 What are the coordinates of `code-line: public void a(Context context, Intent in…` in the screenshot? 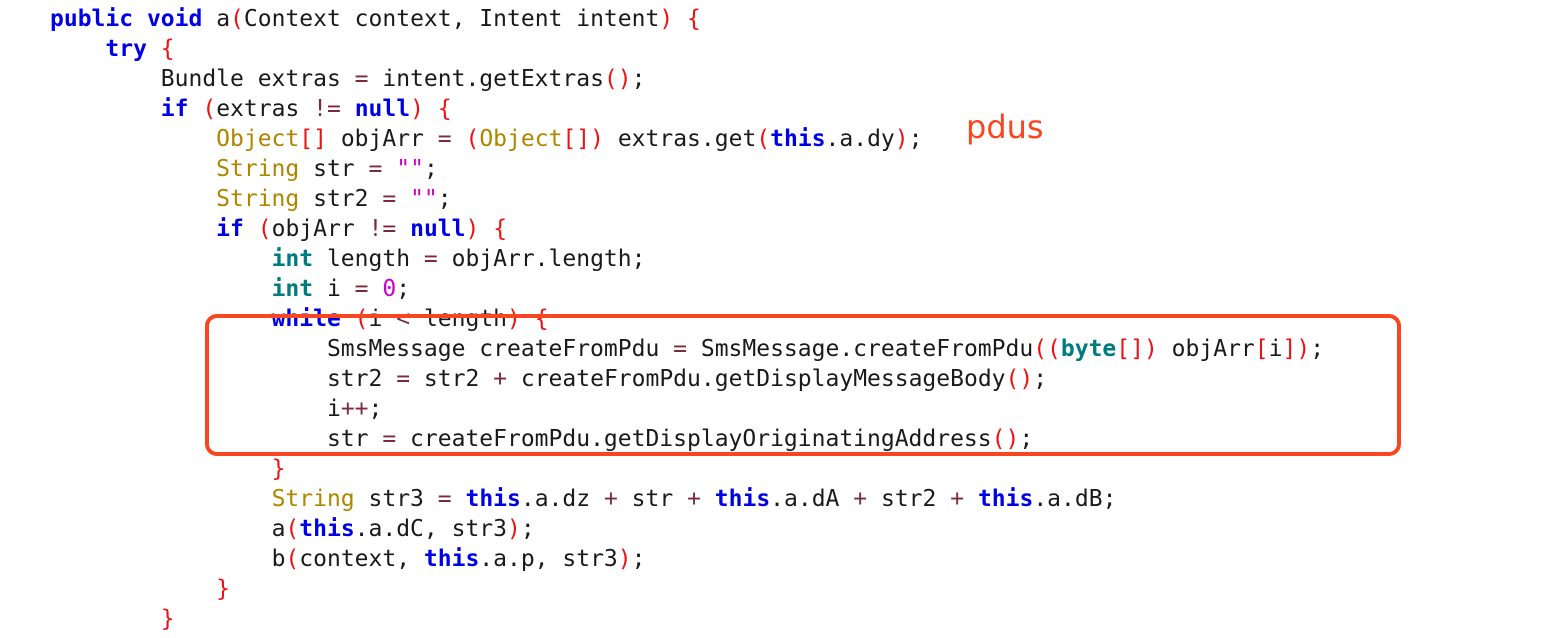 It's located at (687, 19).